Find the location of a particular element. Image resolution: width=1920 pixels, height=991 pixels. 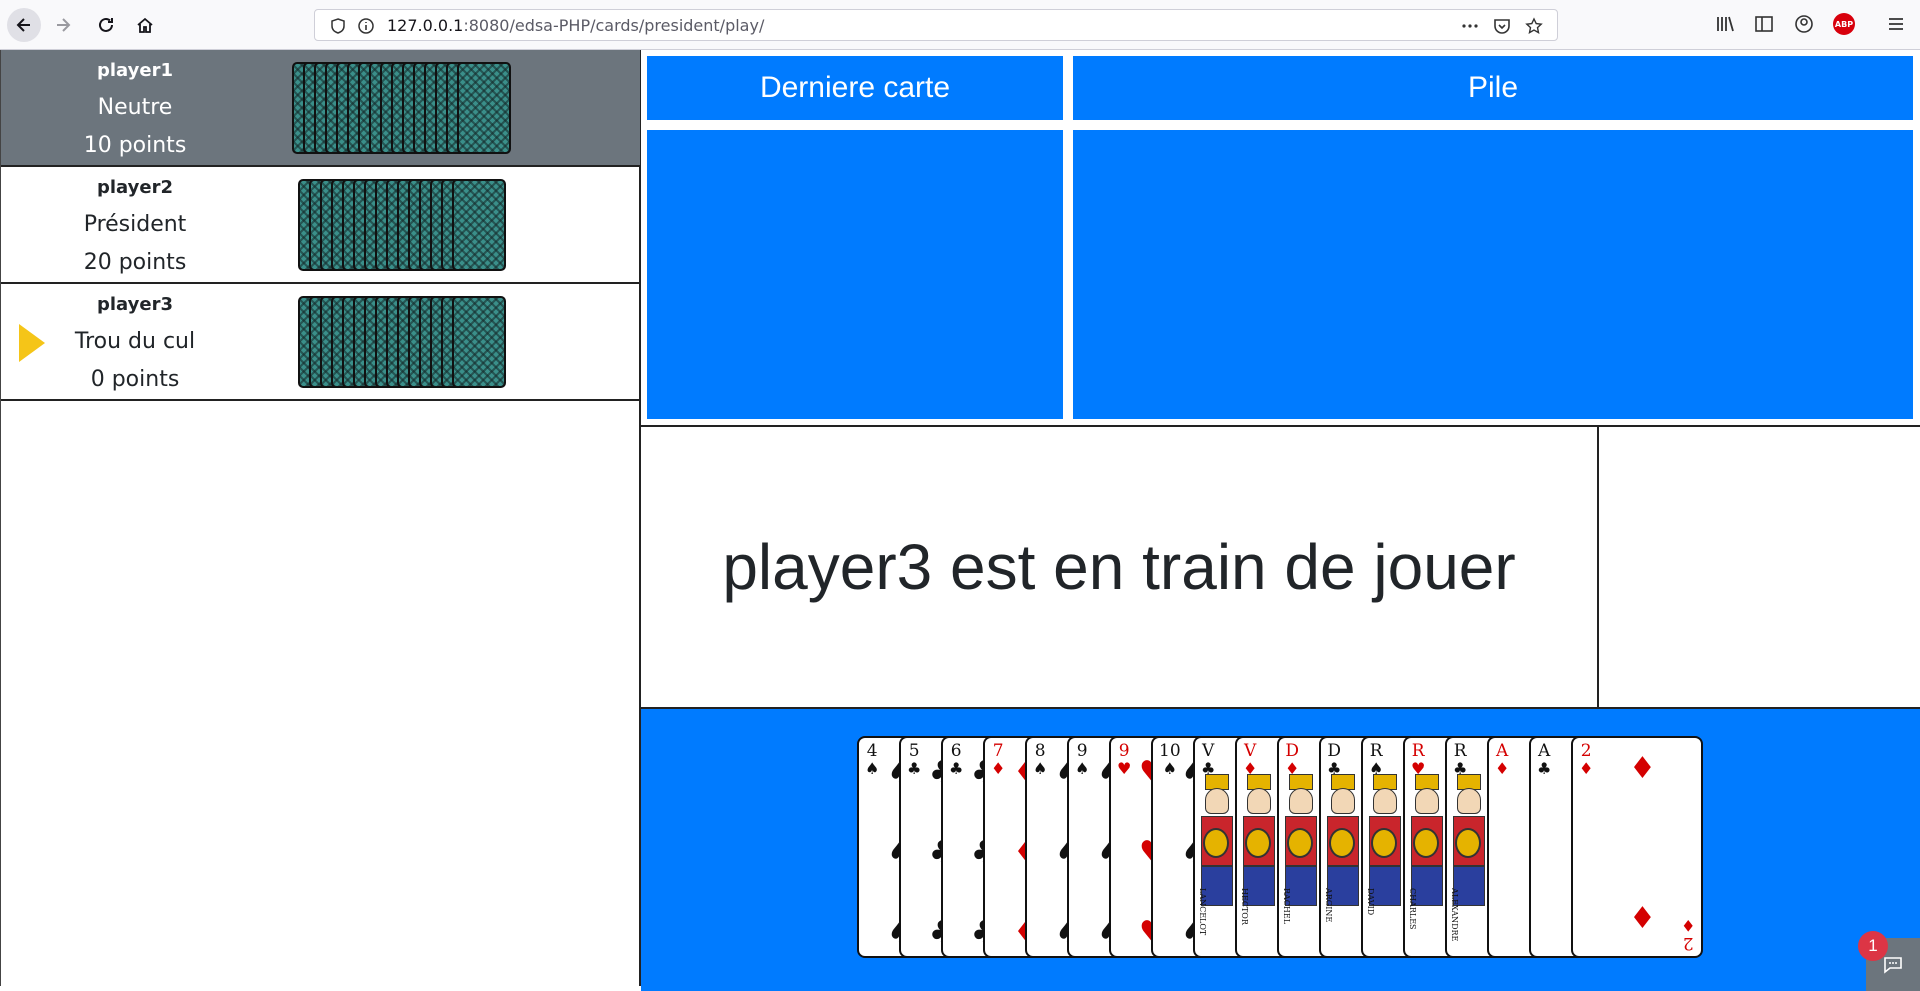

sidebar-icon is located at coordinates (1764, 24).